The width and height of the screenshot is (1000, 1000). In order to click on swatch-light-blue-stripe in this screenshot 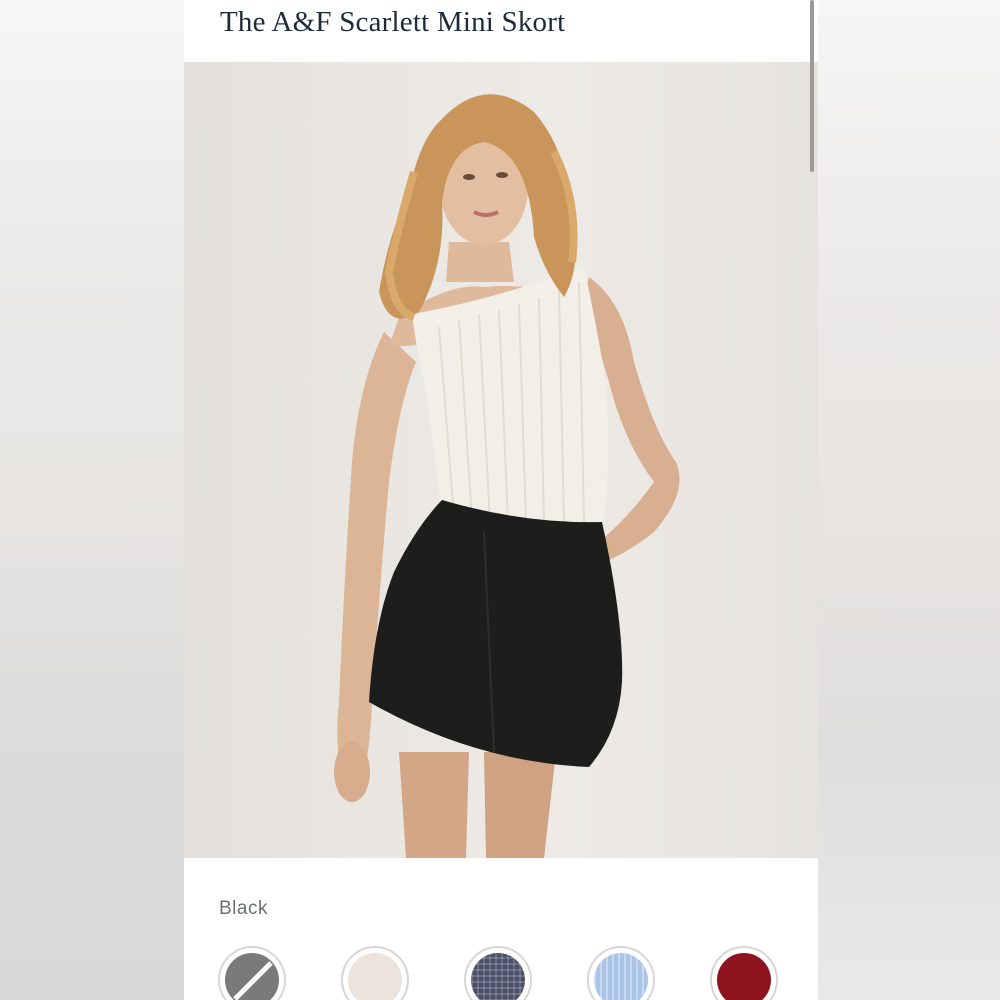, I will do `click(621, 973)`.